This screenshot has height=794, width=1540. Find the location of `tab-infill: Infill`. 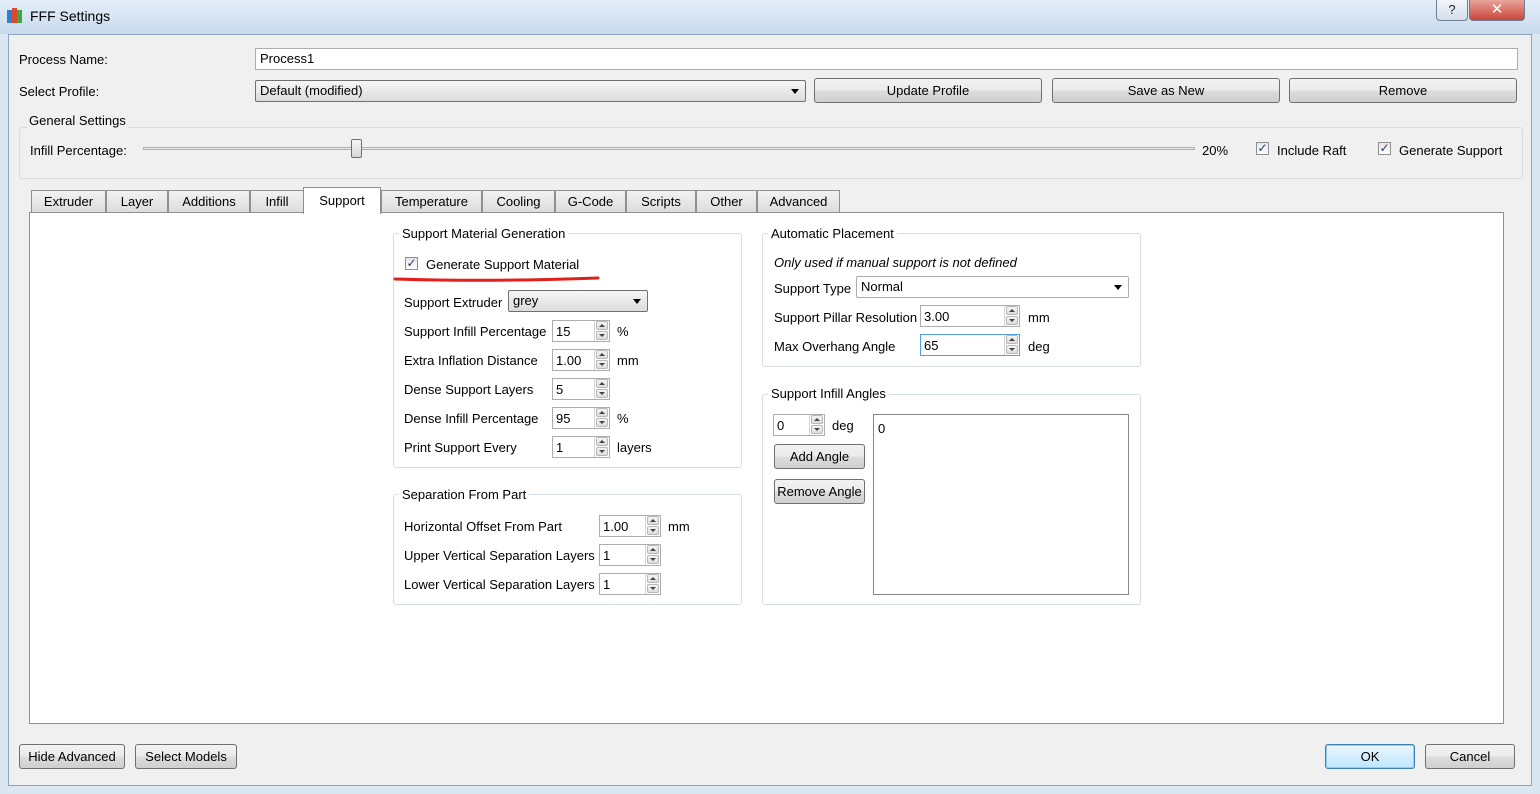

tab-infill: Infill is located at coordinates (277, 201).